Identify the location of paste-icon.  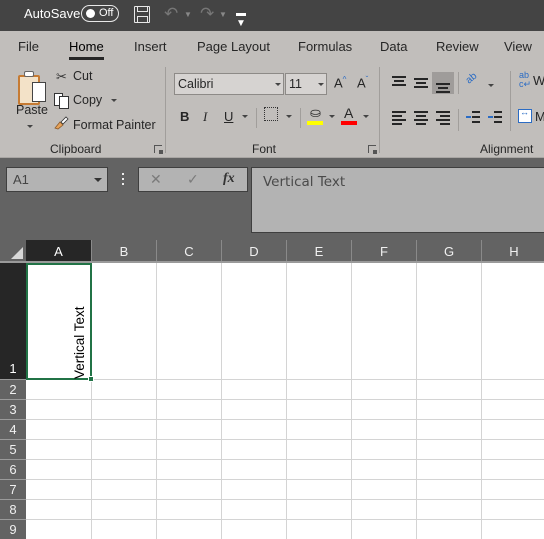
(33, 89).